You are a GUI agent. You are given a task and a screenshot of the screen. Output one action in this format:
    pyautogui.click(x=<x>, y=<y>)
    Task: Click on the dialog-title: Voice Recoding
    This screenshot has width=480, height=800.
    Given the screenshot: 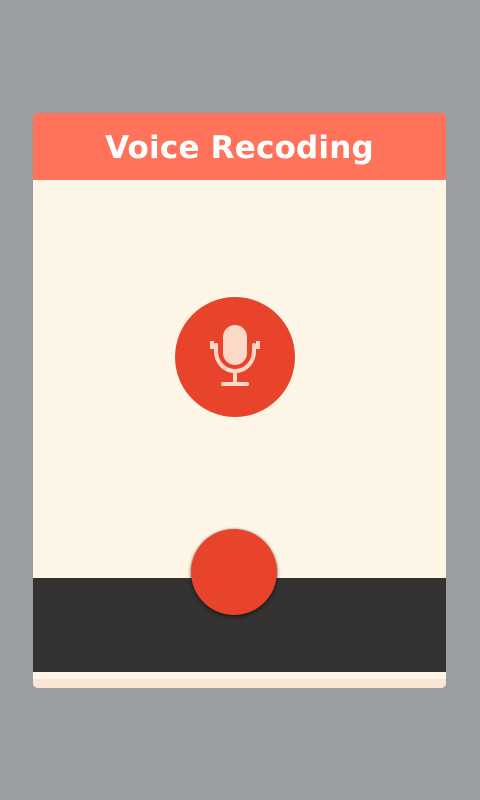 What is the action you would take?
    pyautogui.click(x=239, y=147)
    